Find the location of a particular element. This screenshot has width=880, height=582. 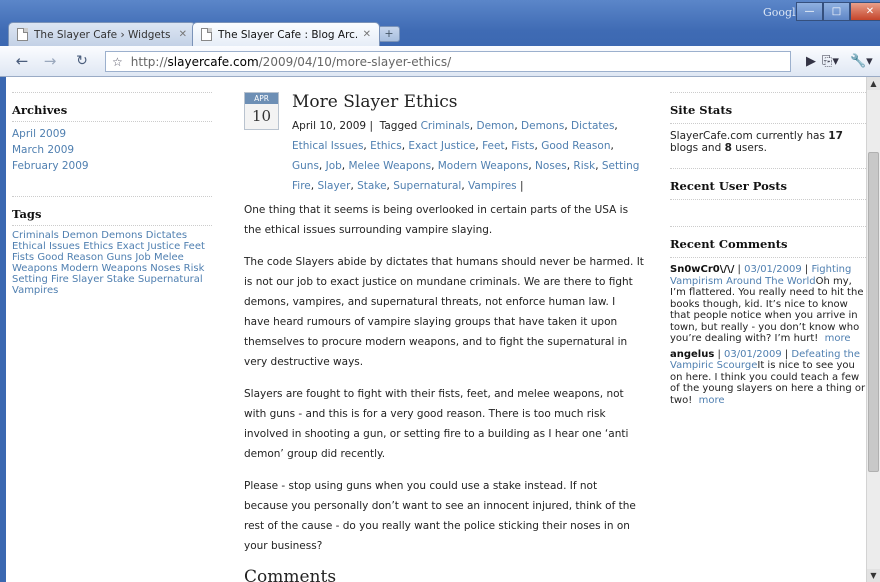

users-count: 8 is located at coordinates (728, 148).